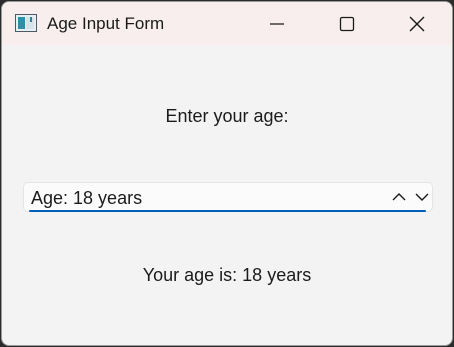  Describe the element at coordinates (228, 197) in the screenshot. I see `age-spinbox: Age: 18 years` at that location.